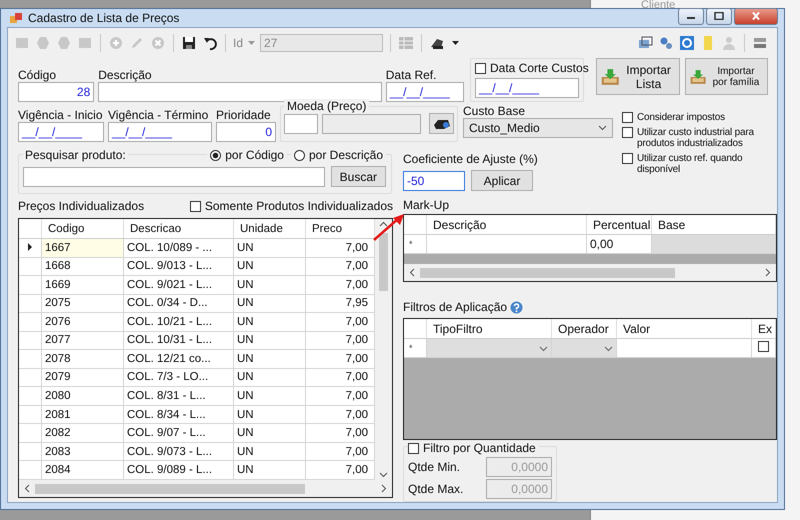 This screenshot has width=800, height=520. Describe the element at coordinates (538, 128) in the screenshot. I see `cost-base-dropdown: Custo_Medio` at that location.